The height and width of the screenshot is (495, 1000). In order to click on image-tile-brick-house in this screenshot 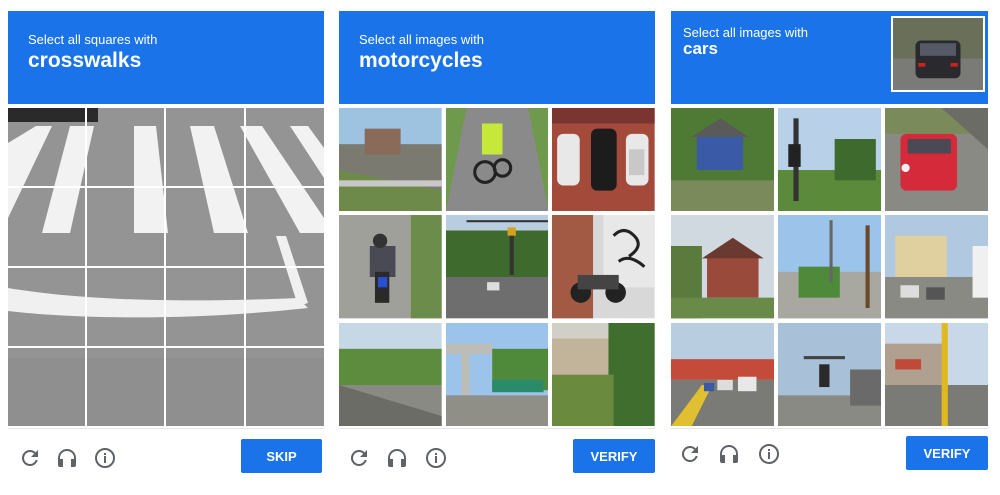, I will do `click(722, 267)`.